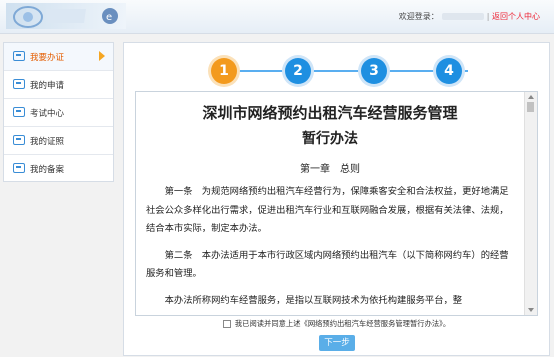  Describe the element at coordinates (342, 323) in the screenshot. I see `agreement-label: 我已阅读并同意上述《网络预约出租汽车经营服务管理暂行办法》。` at that location.